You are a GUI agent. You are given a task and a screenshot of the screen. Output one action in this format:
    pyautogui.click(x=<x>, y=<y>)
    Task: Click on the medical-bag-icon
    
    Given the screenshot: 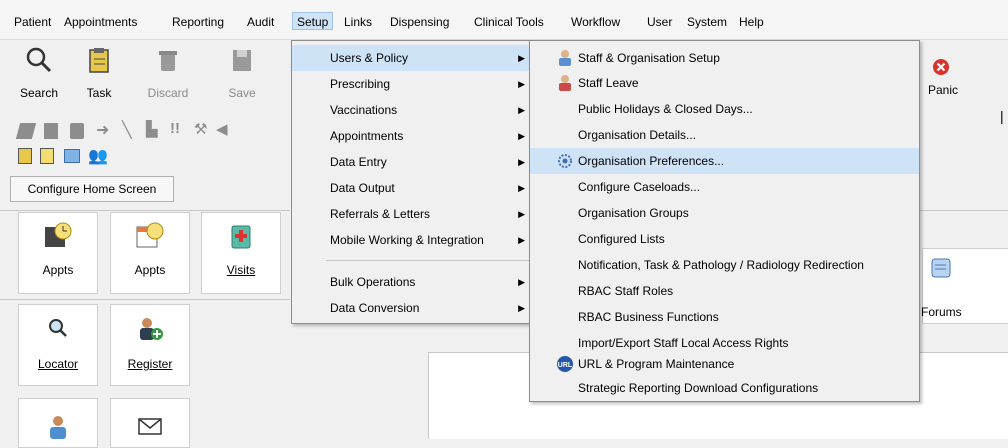 What is the action you would take?
    pyautogui.click(x=241, y=237)
    